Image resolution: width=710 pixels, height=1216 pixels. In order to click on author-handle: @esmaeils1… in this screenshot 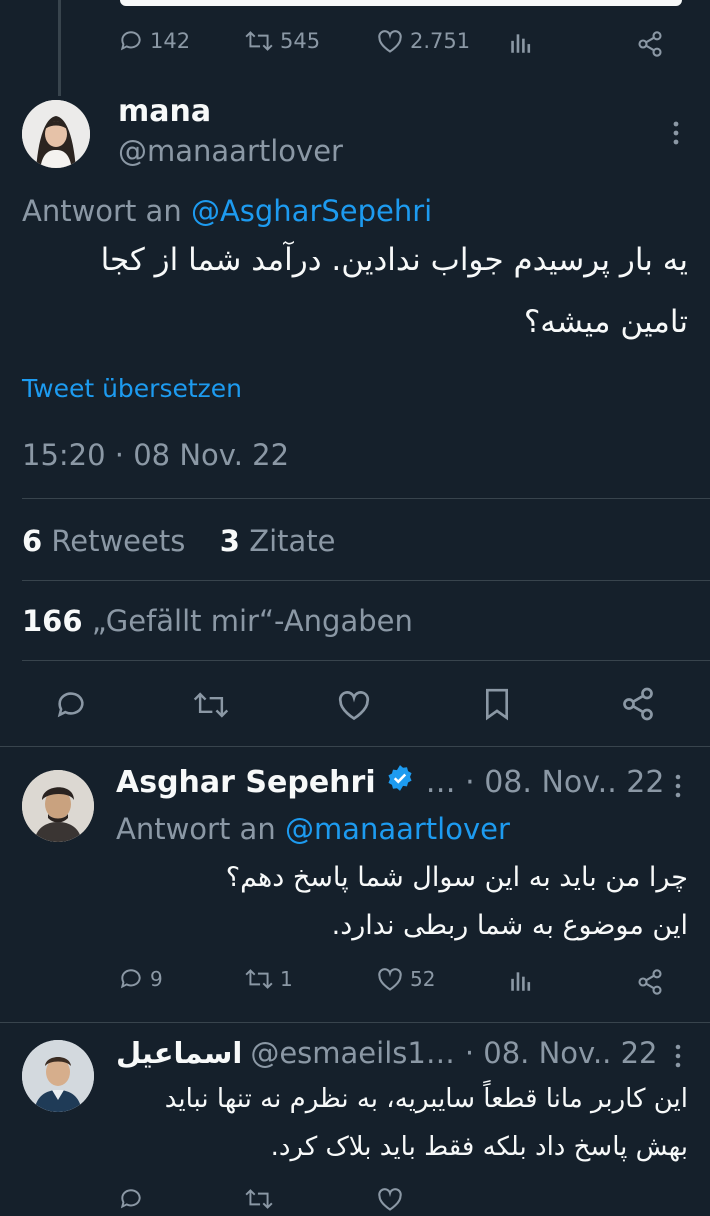, I will do `click(352, 1053)`.